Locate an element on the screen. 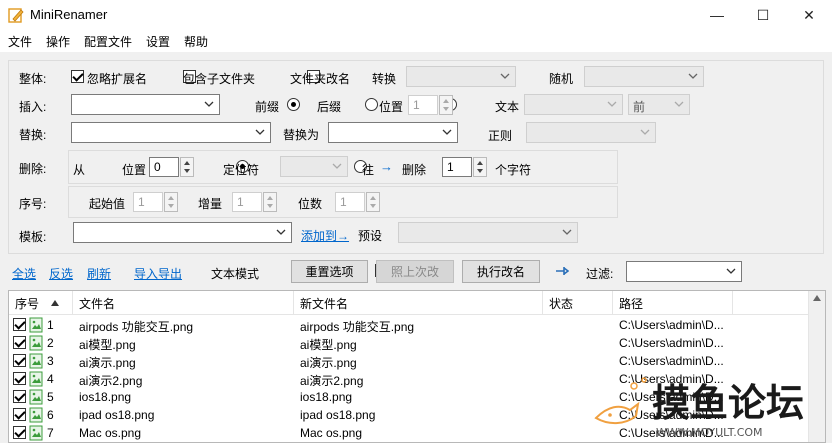 The width and height of the screenshot is (832, 443). maximize-button: ☐ is located at coordinates (763, 15).